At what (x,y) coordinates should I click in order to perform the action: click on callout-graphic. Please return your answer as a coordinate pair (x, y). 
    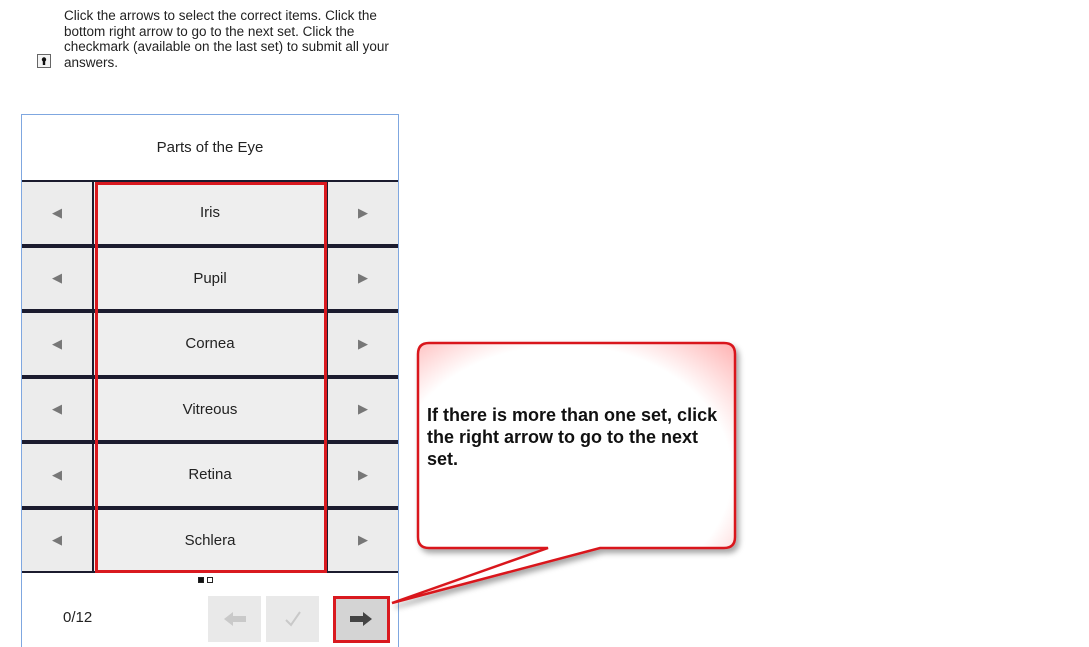
    Looking at the image, I should click on (564, 473).